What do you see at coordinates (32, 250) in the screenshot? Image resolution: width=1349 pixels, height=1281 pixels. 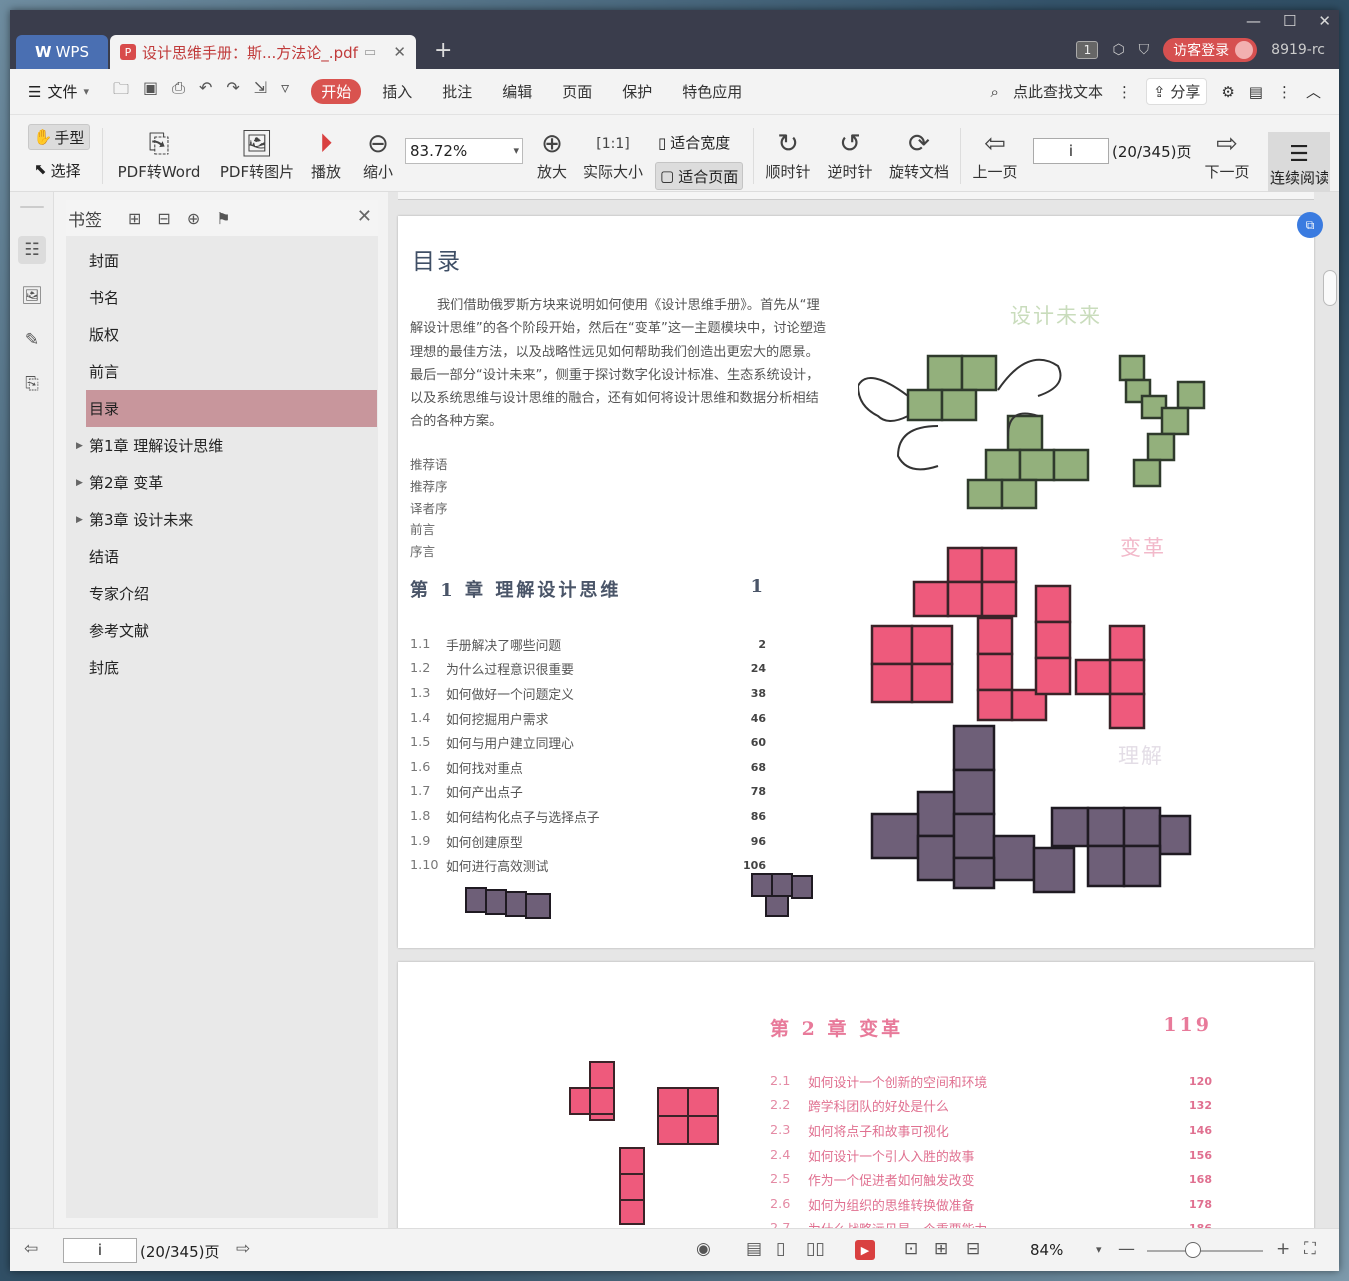 I see `bookmark-panel-icon: ☷` at bounding box center [32, 250].